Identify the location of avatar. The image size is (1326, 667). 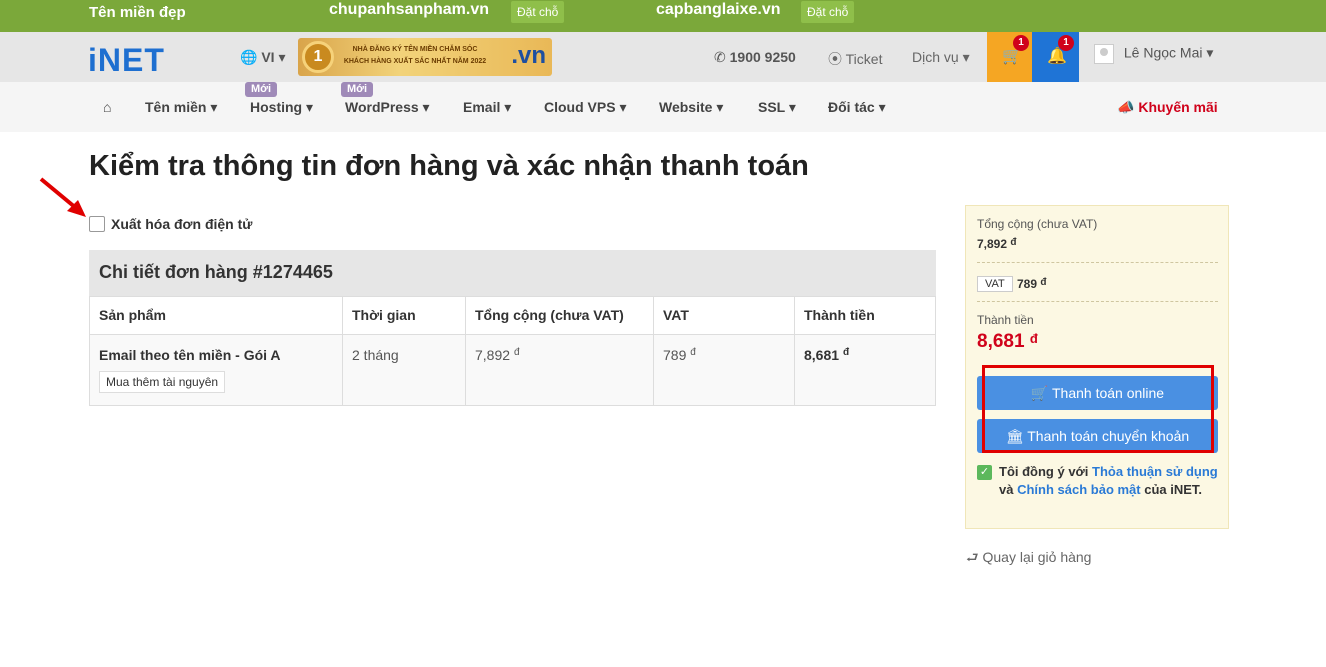
(1104, 54).